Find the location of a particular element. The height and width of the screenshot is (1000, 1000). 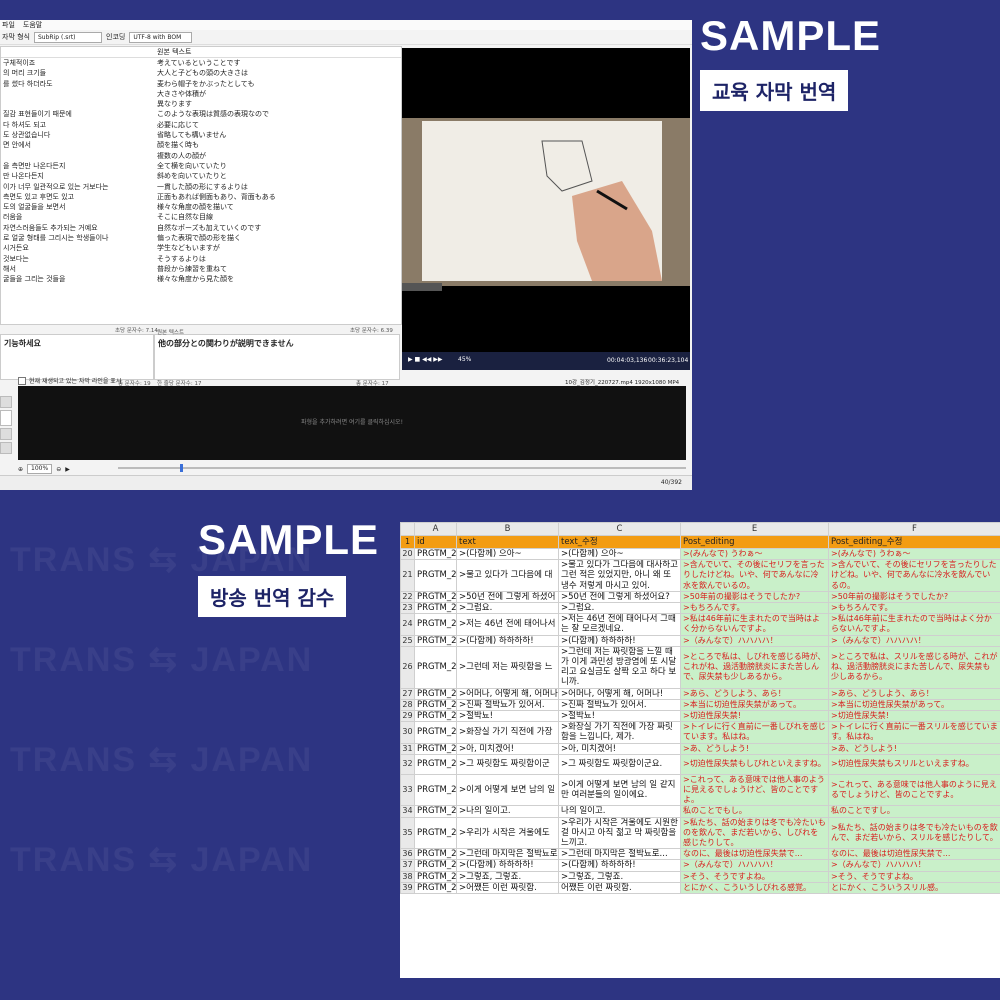

text-cell: >진짜 절박뇨가 있어서. is located at coordinates (507, 705).